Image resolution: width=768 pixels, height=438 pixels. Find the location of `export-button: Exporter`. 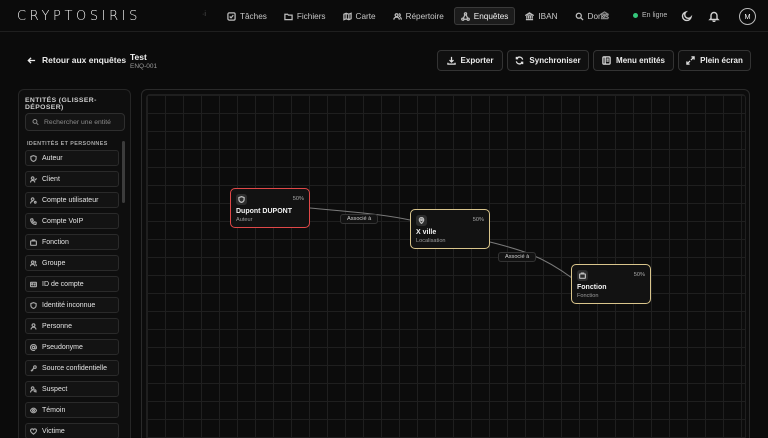

export-button: Exporter is located at coordinates (470, 60).